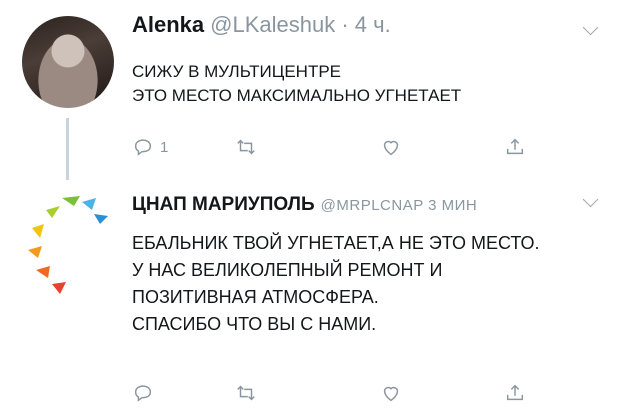 This screenshot has height=414, width=624. I want to click on cnap-logo-icon, so click(67, 249).